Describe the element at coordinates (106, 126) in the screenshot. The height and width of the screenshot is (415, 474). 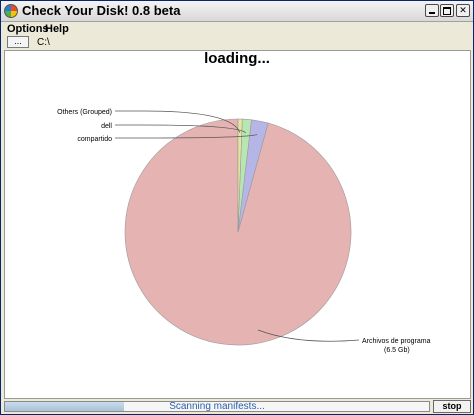
I see `pie-label-2: dell` at that location.